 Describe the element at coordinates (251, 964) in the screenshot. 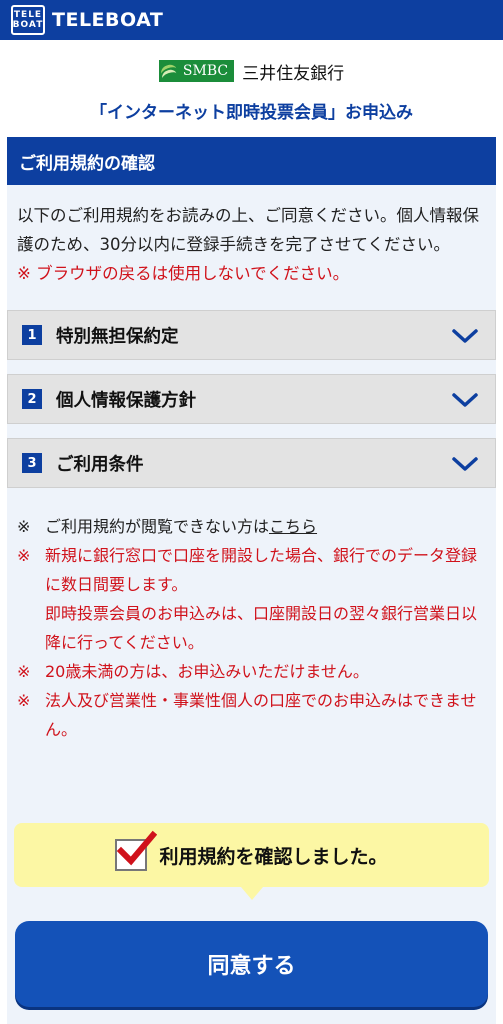

I see `agree-button: 同意する` at that location.